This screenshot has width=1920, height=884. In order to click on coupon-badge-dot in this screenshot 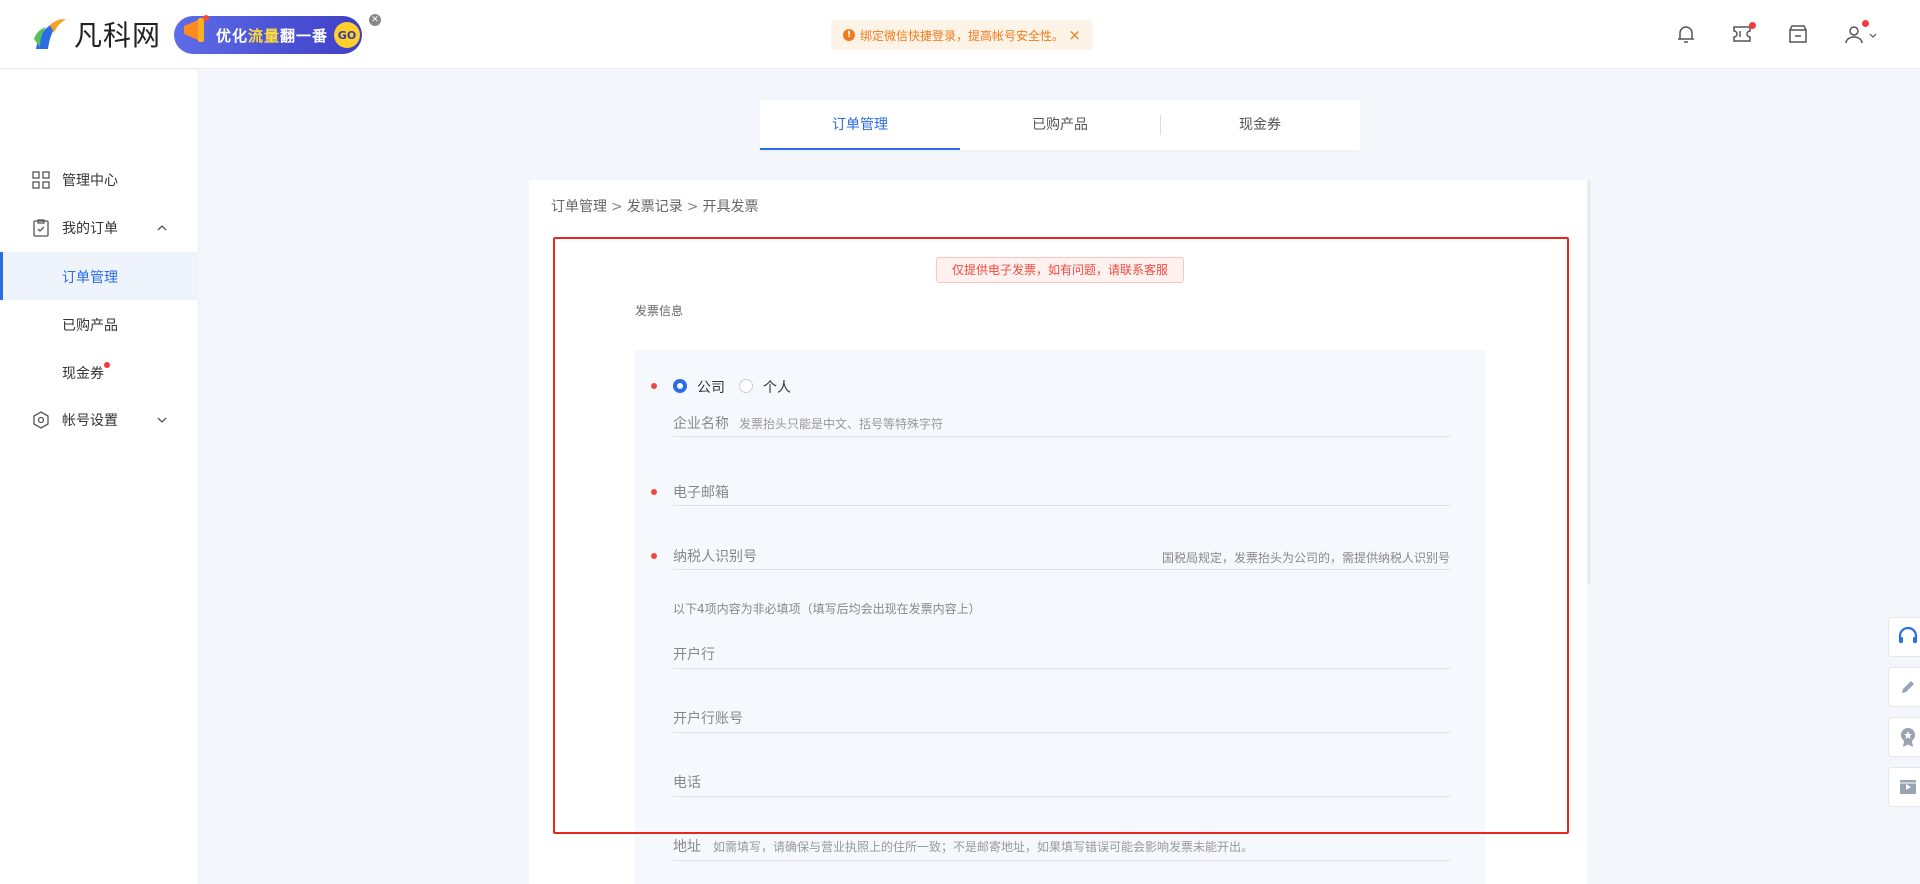, I will do `click(107, 365)`.